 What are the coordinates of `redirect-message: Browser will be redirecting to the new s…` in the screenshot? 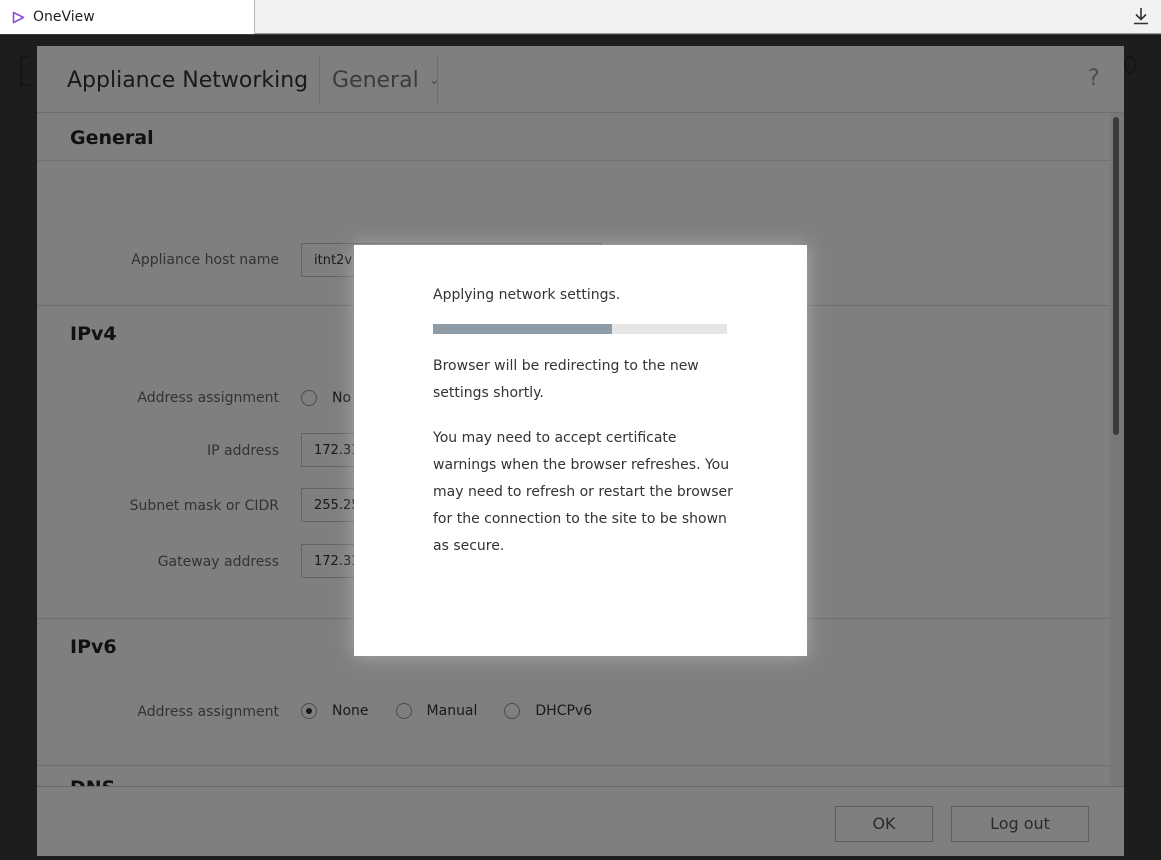 It's located at (566, 379).